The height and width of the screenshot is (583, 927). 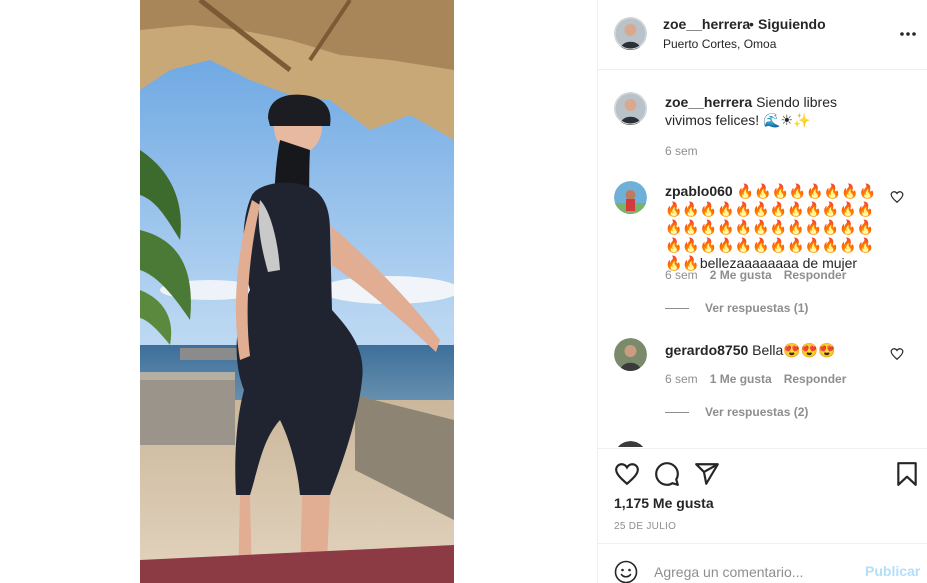 I want to click on smiley-icon, so click(x=626, y=571).